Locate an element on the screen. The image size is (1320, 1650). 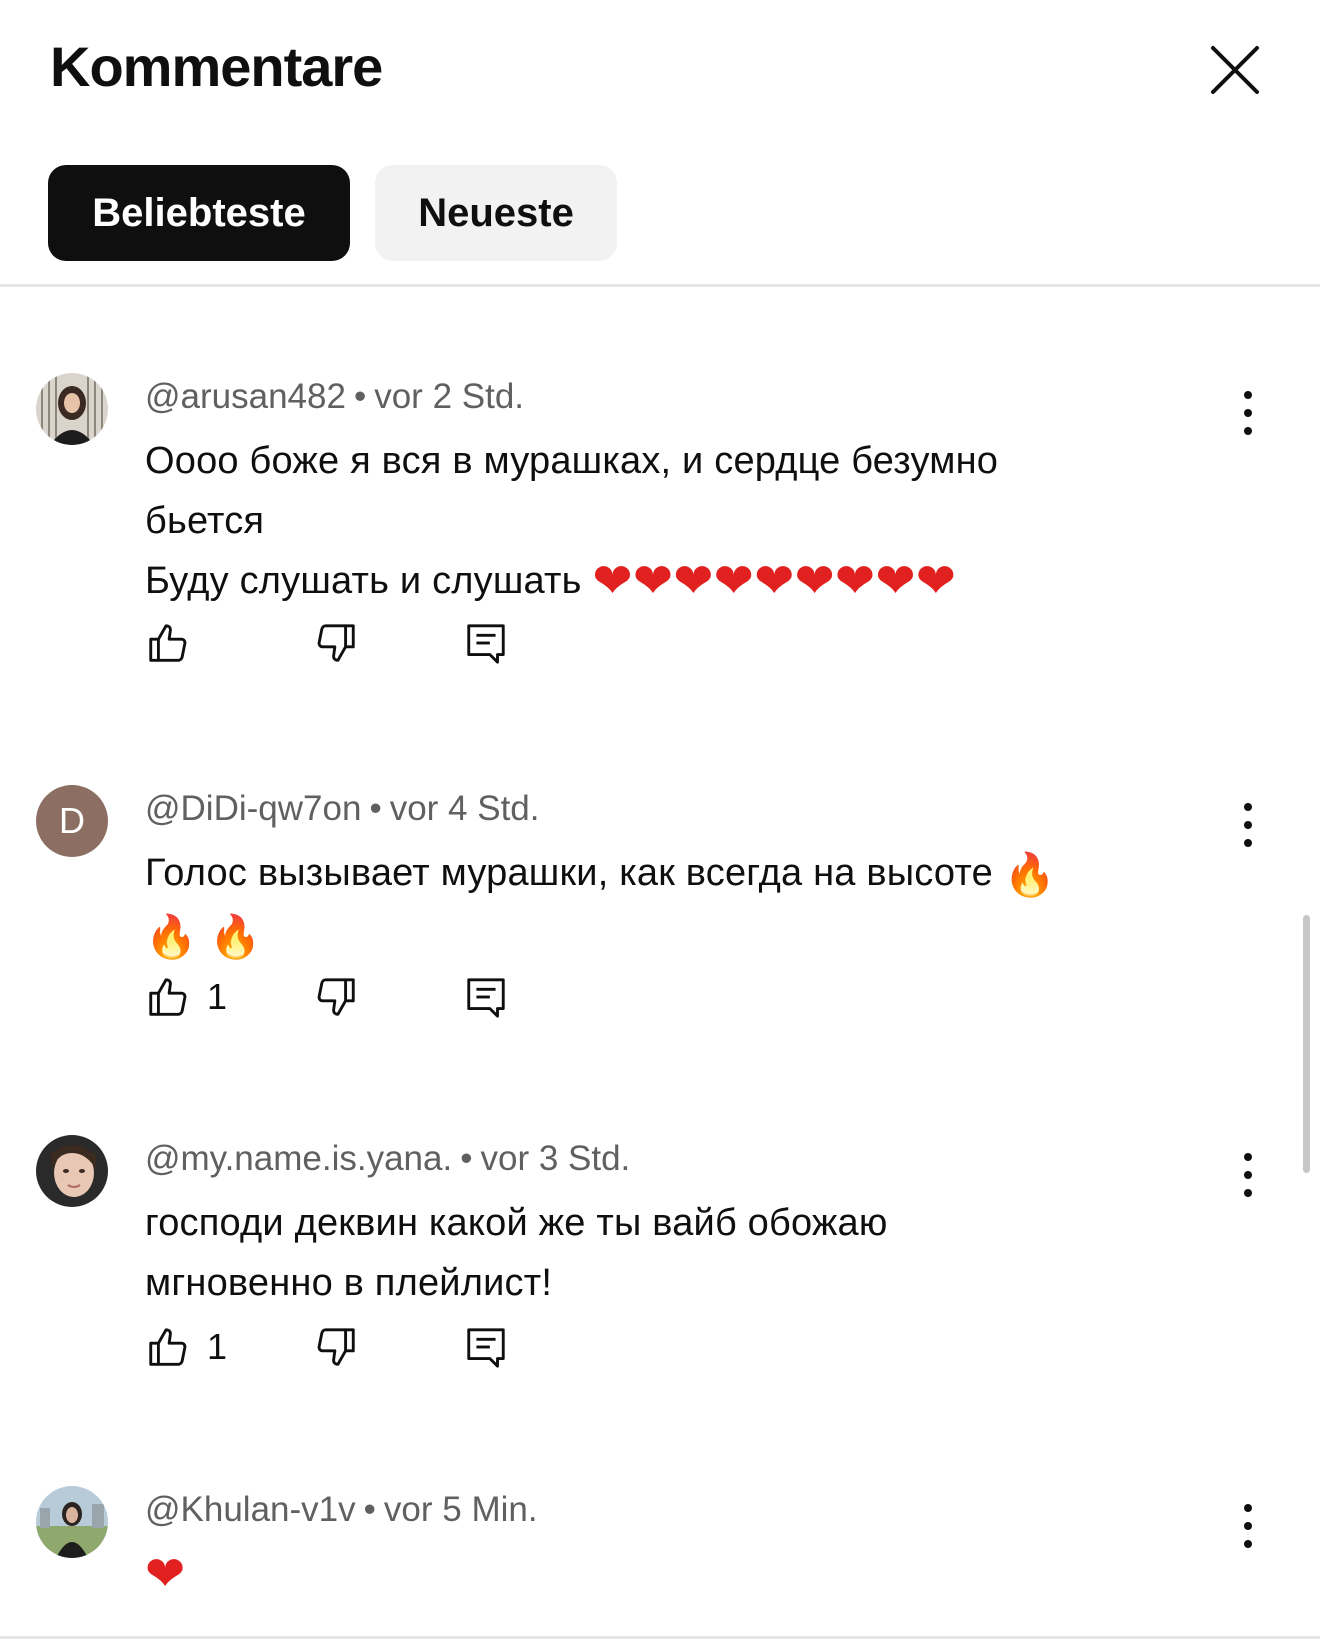
close-button is located at coordinates (1235, 70).